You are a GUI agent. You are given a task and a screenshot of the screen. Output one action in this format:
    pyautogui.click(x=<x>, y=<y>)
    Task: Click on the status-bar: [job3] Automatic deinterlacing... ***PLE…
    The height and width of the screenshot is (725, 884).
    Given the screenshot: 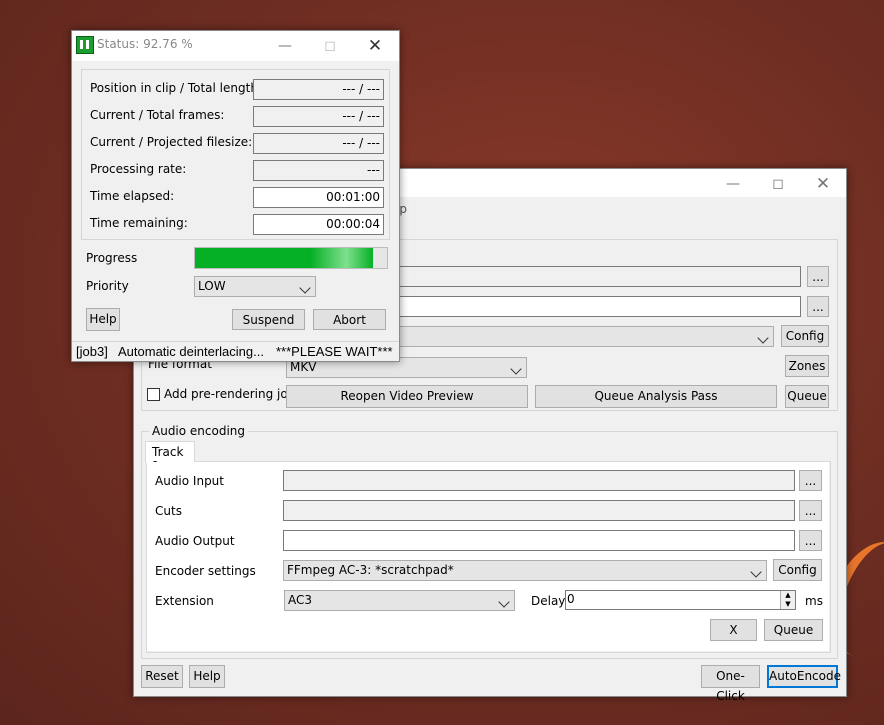 What is the action you would take?
    pyautogui.click(x=235, y=351)
    